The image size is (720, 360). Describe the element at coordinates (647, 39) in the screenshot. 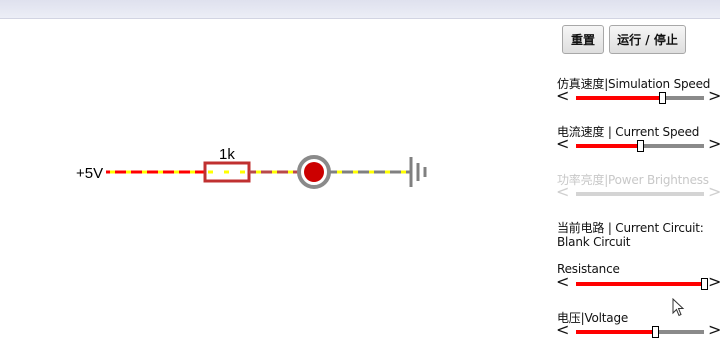

I see `run-stop-button: 运行 / 停止` at that location.